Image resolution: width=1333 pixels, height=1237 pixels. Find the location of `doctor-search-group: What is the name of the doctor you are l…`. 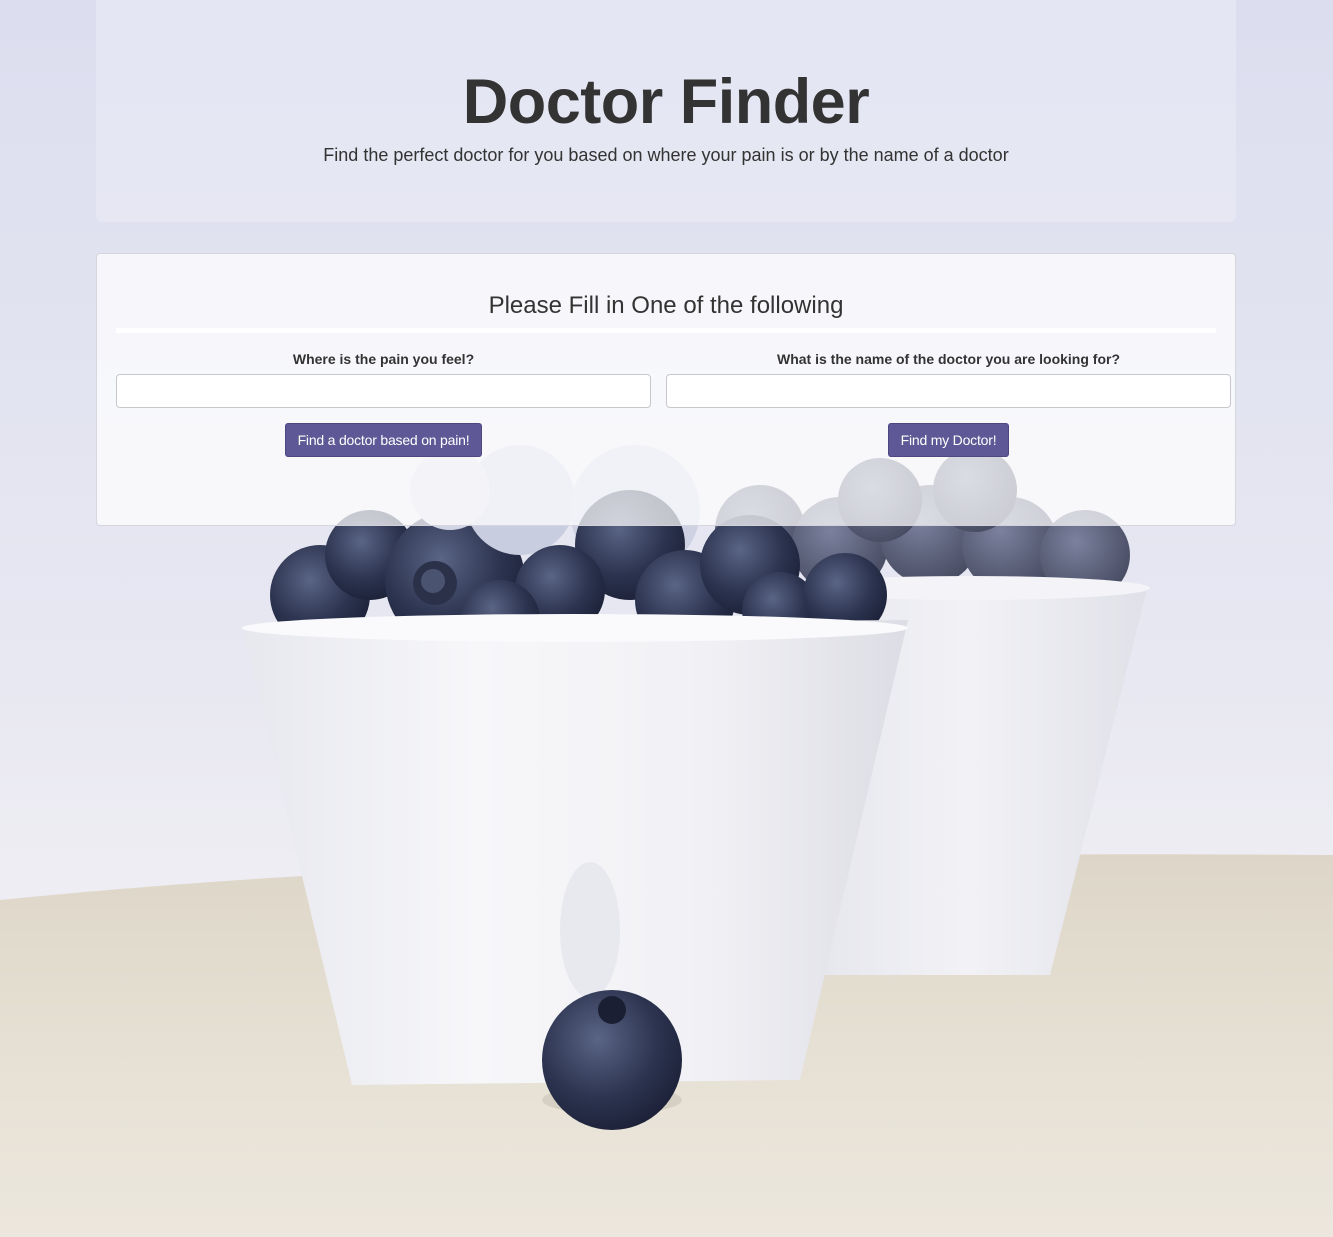

doctor-search-group: What is the name of the doctor you are l… is located at coordinates (948, 403).